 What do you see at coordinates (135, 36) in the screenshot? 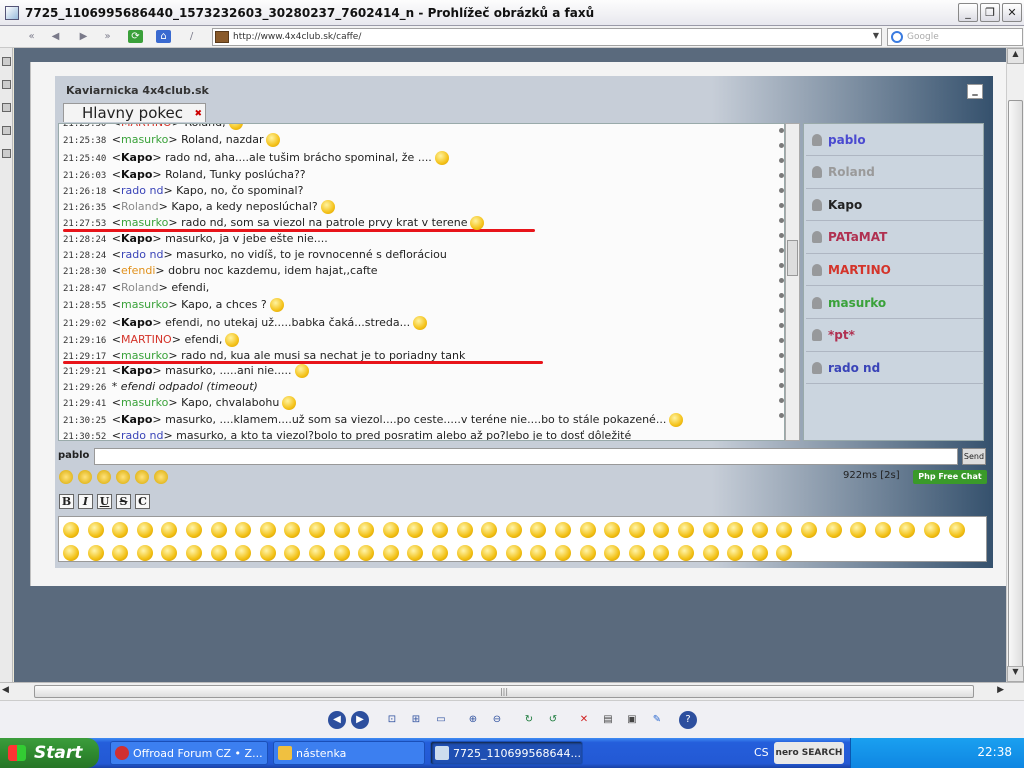
I see `reload-icon: ⟳` at bounding box center [135, 36].